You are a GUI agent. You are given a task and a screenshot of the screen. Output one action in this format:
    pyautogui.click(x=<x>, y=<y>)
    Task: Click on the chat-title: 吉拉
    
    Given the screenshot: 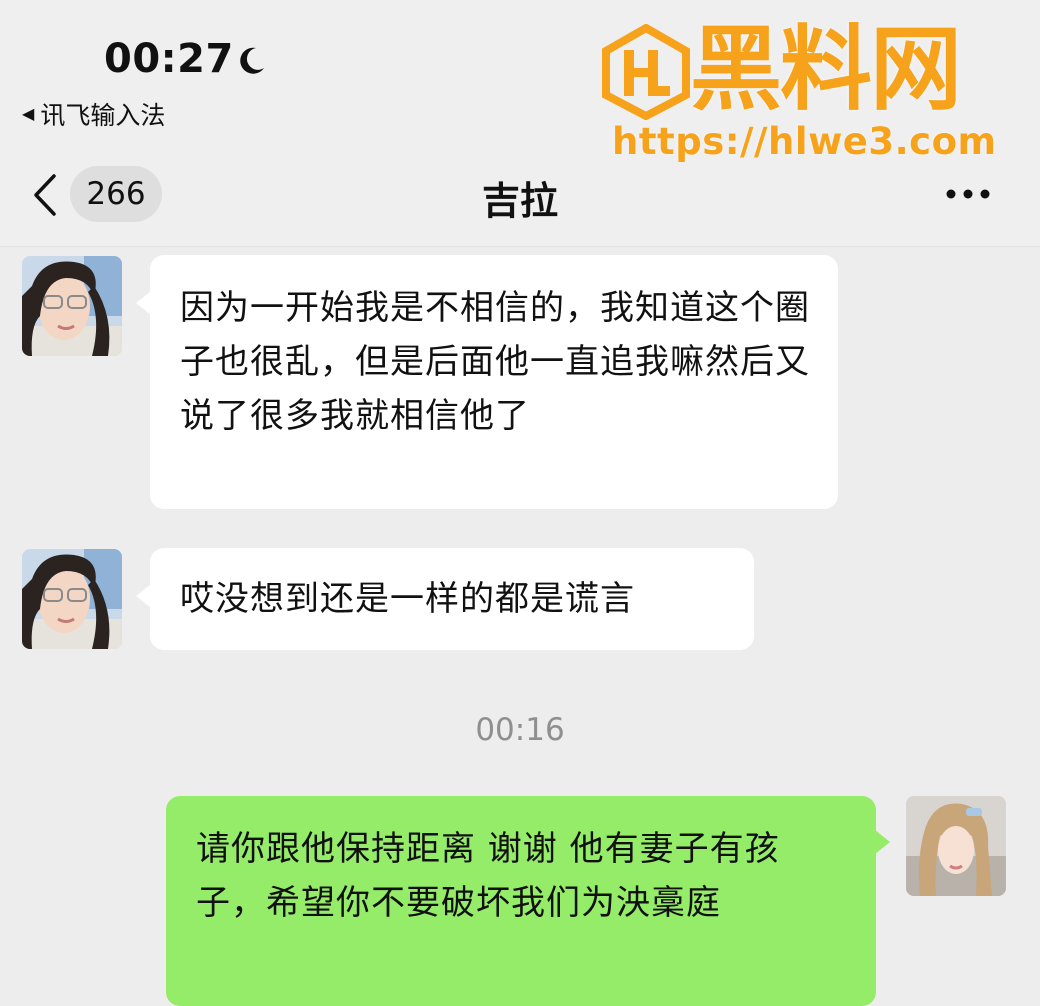 What is the action you would take?
    pyautogui.click(x=519, y=201)
    